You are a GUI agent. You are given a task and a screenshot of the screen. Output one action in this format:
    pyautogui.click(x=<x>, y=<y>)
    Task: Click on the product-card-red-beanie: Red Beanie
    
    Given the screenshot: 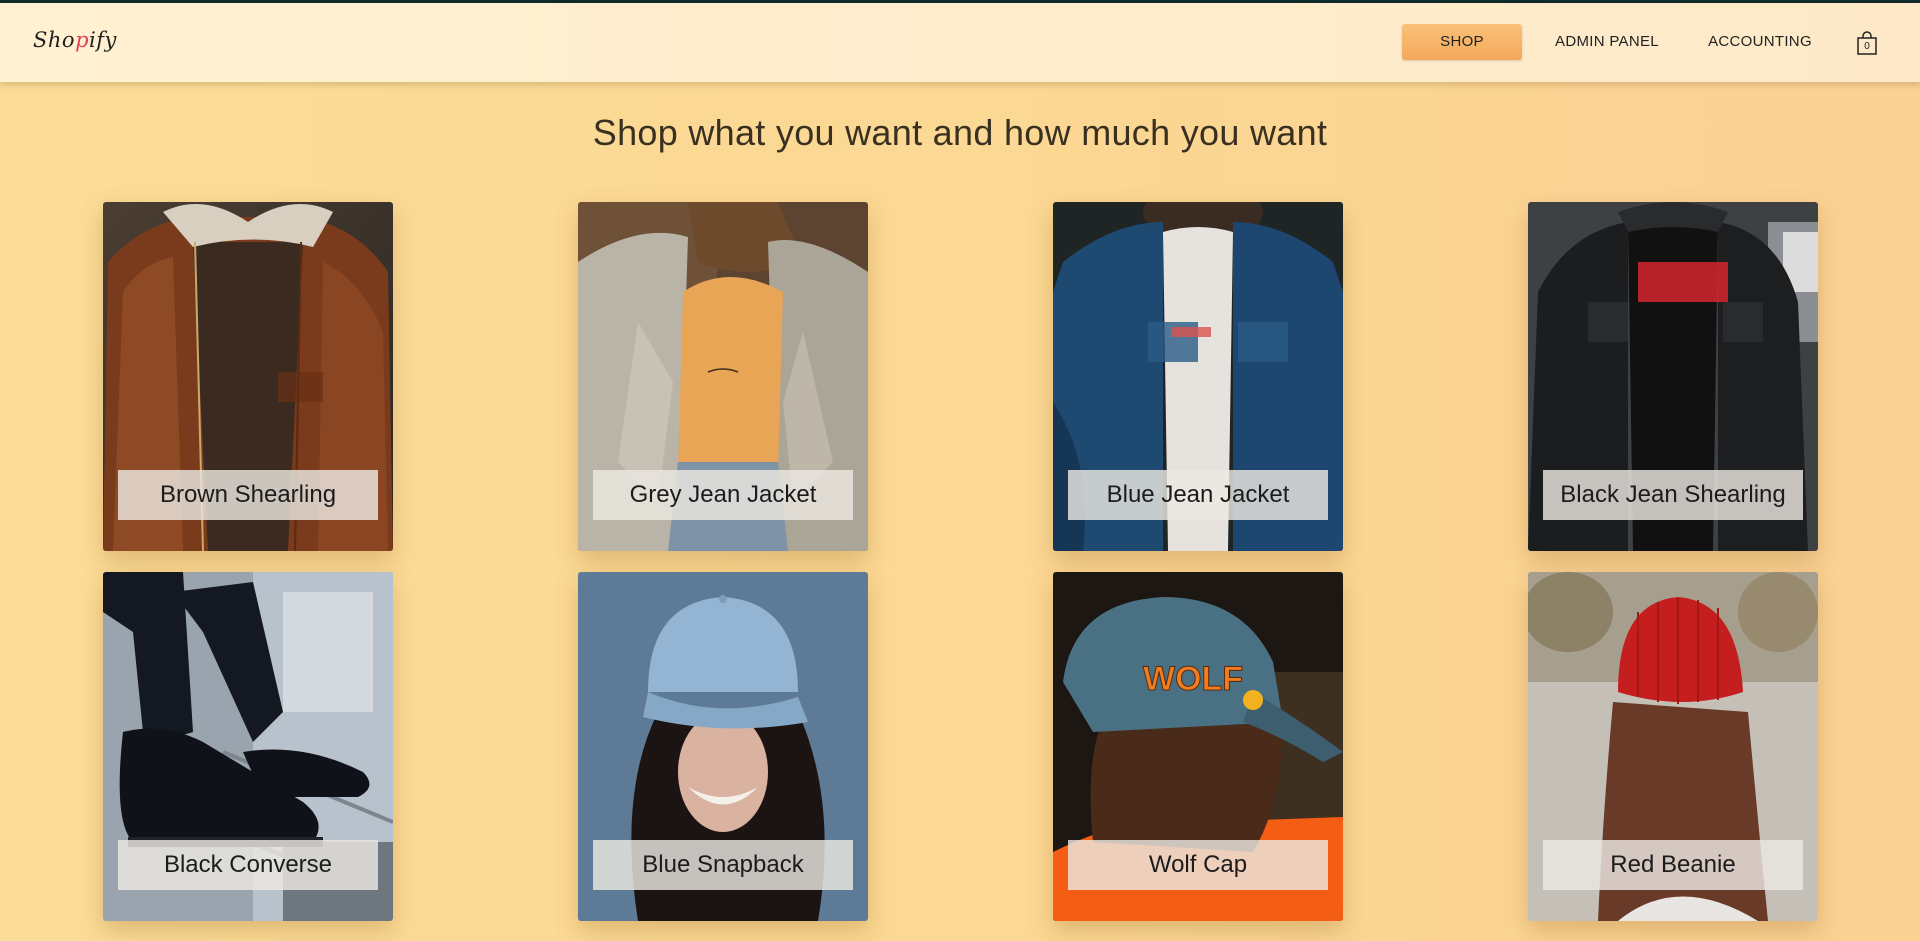 What is the action you would take?
    pyautogui.click(x=1673, y=746)
    